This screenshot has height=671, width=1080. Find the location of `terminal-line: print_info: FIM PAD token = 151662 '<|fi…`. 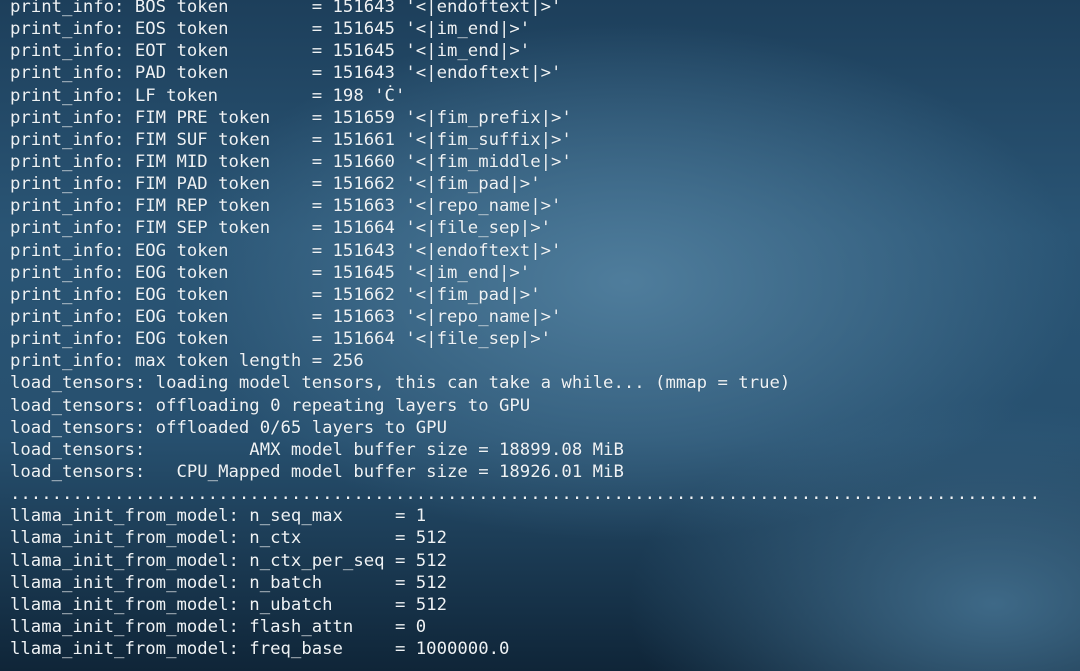

terminal-line: print_info: FIM PAD token = 151662 '<|fi… is located at coordinates (275, 184).